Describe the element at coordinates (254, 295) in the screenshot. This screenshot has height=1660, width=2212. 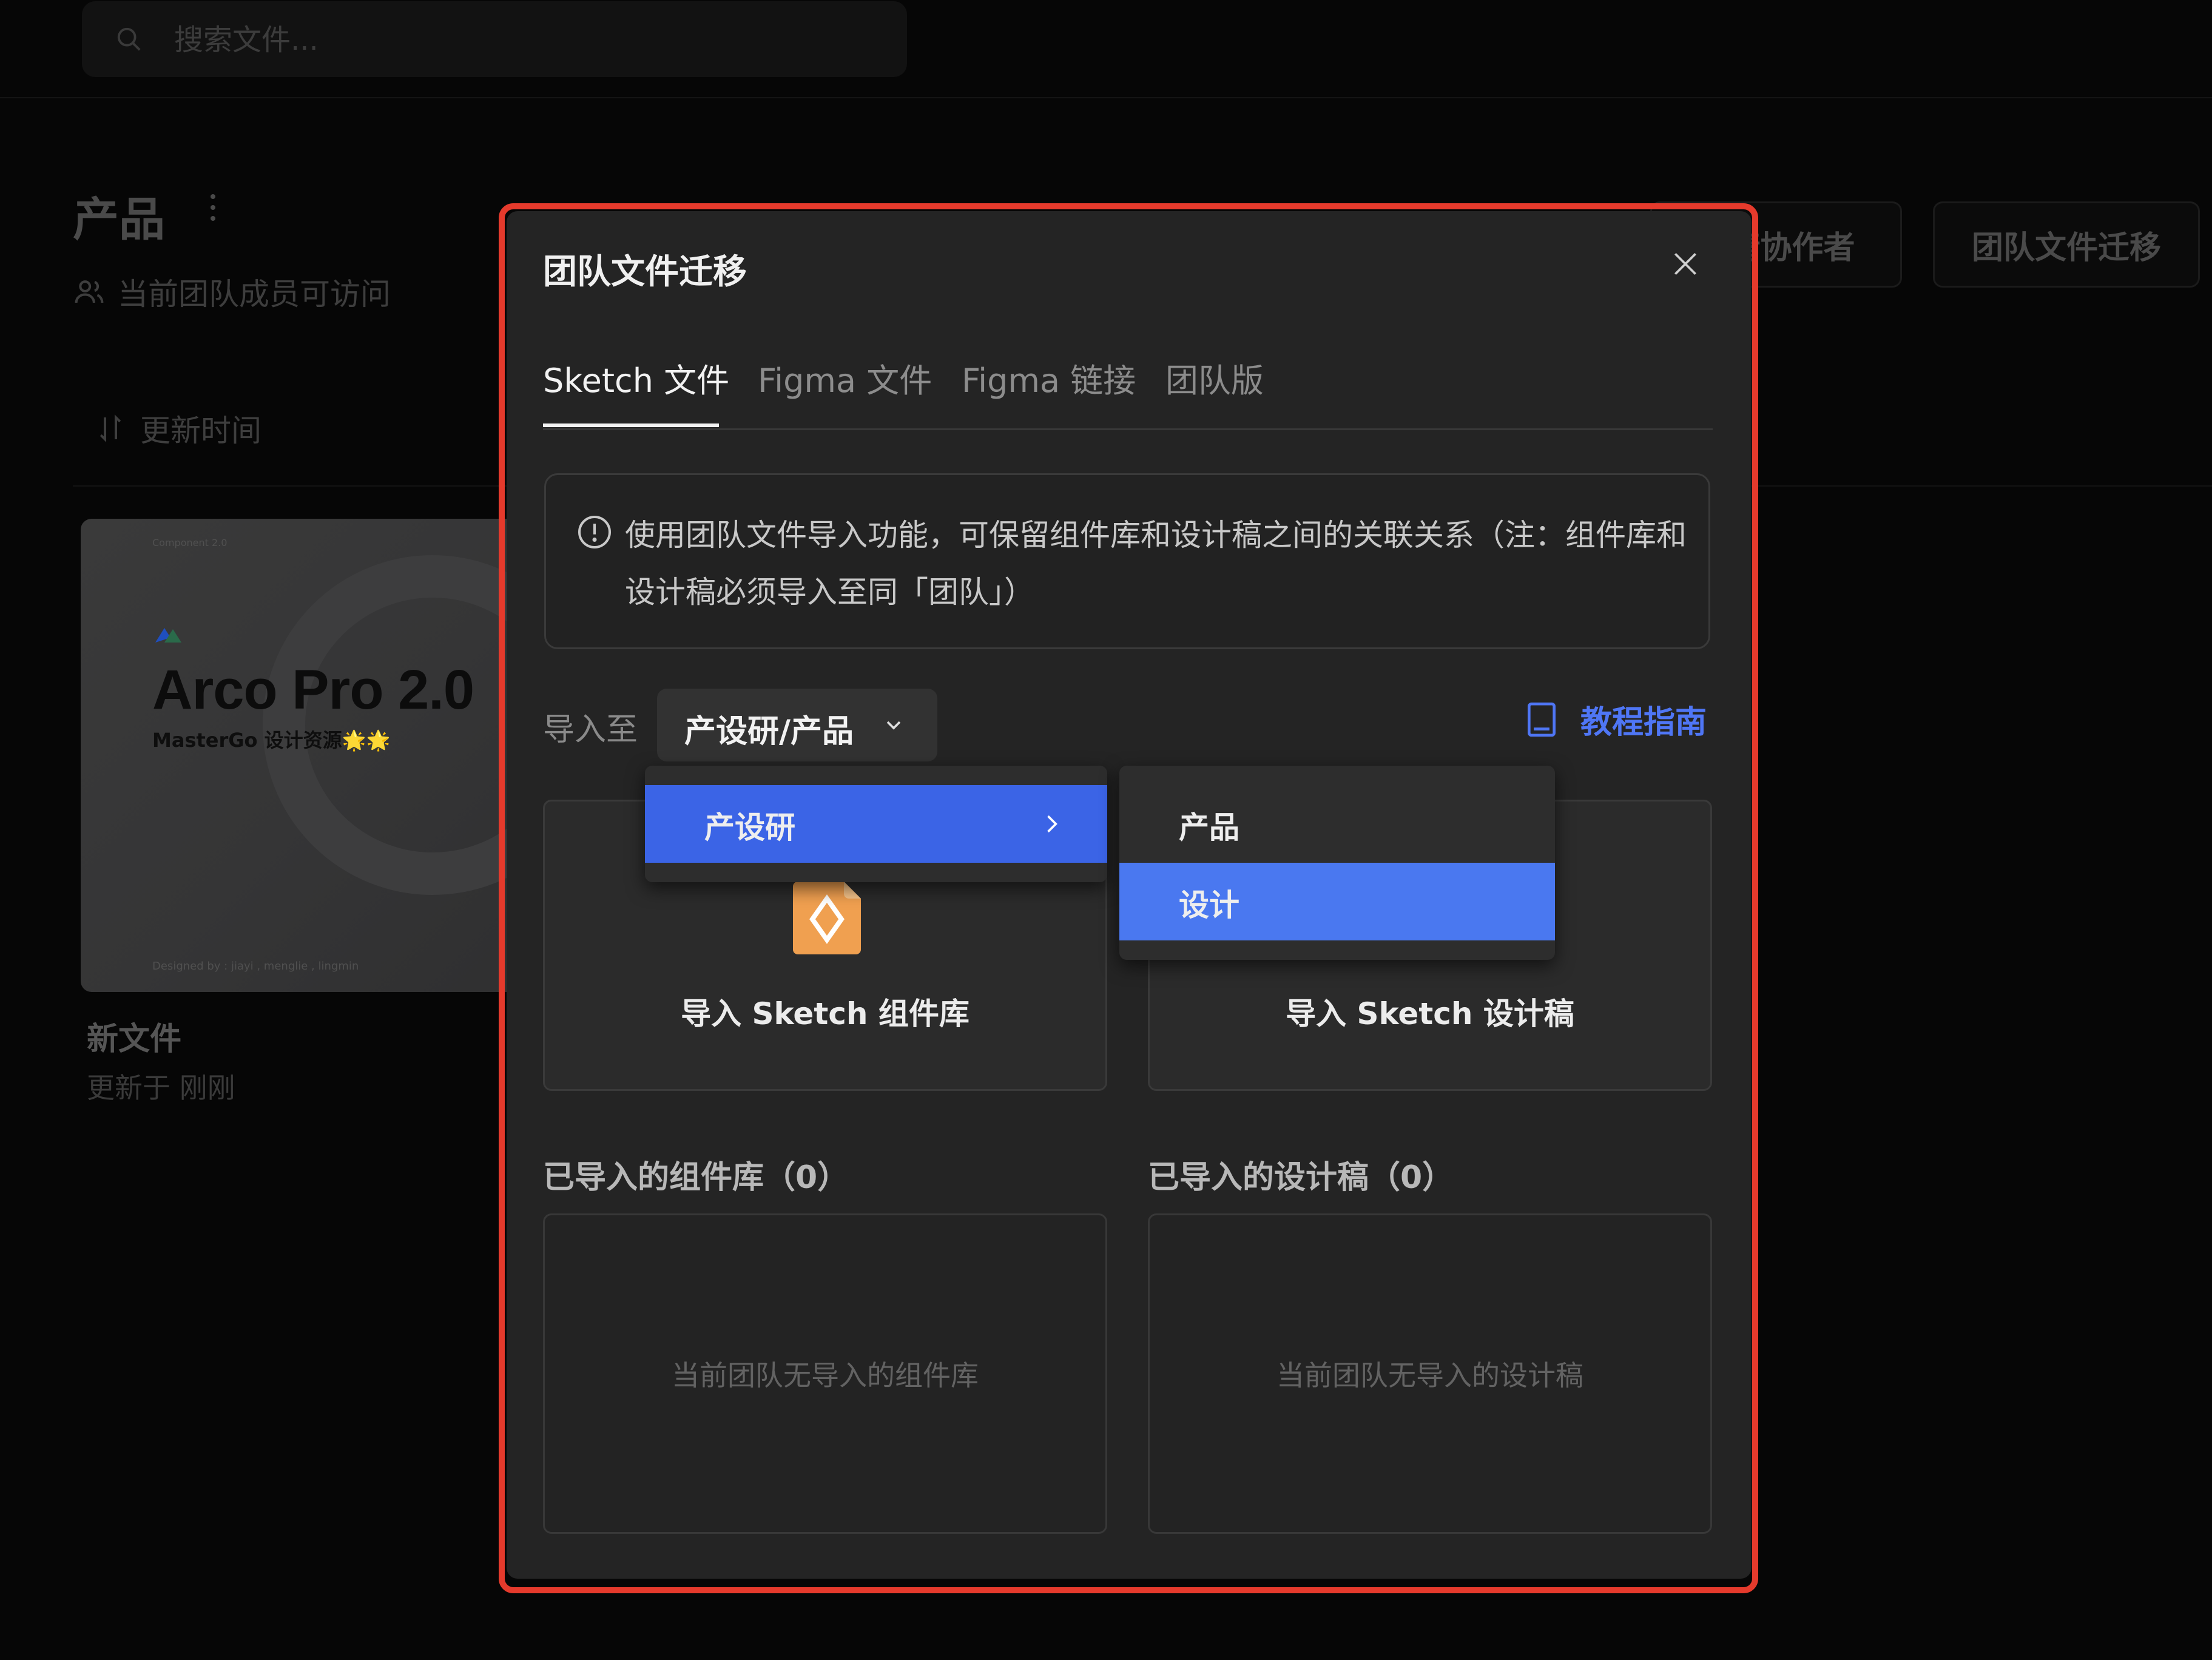
I see `access-text: 当前团队成员可访问` at that location.